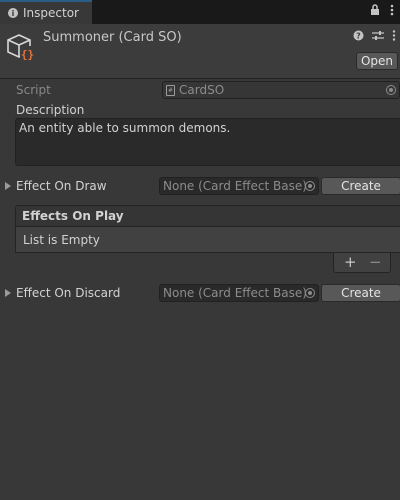 Image resolution: width=400 pixels, height=500 pixels. What do you see at coordinates (68, 293) in the screenshot?
I see `effect-on-discard-label: Effect On Discard` at bounding box center [68, 293].